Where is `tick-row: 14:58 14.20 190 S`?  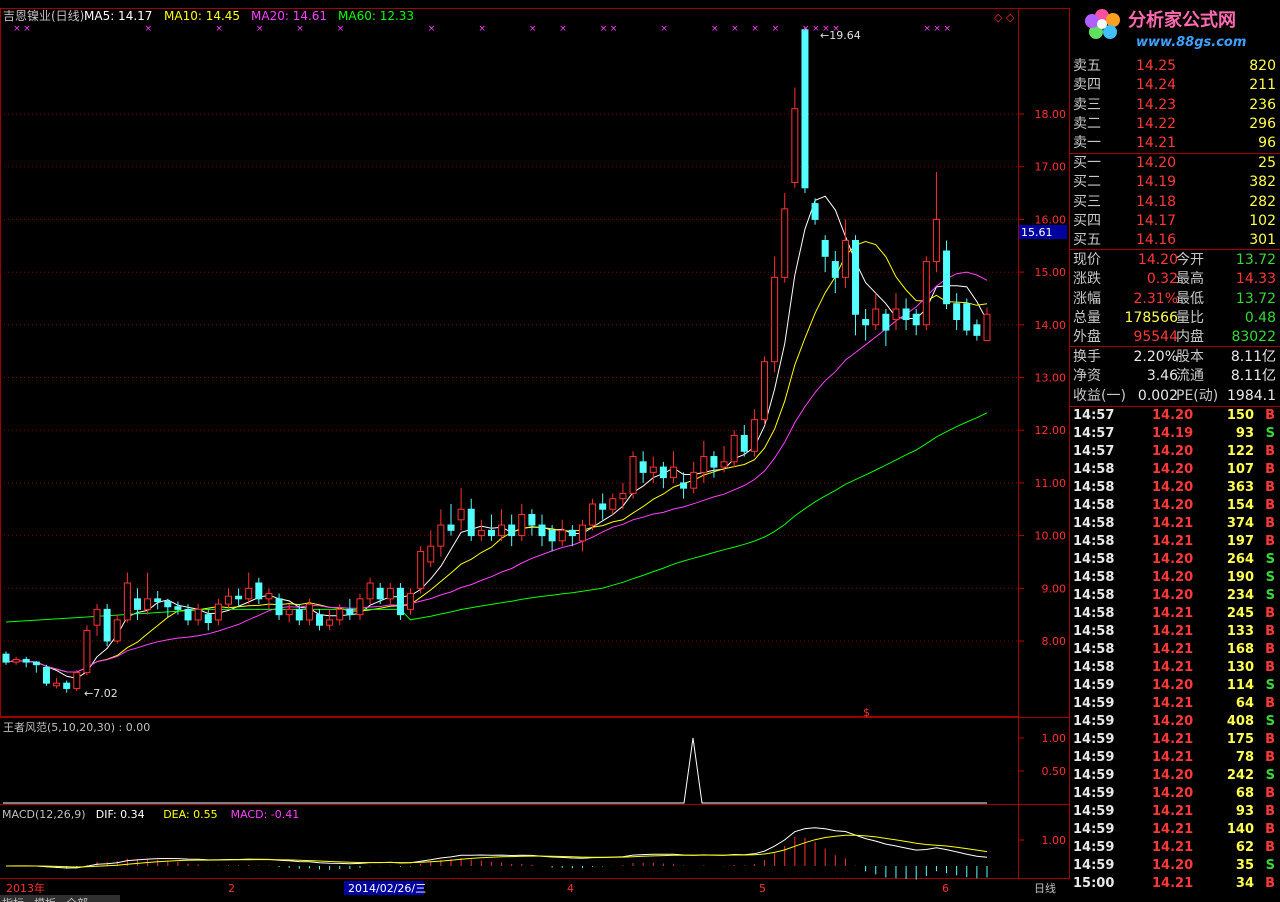 tick-row: 14:58 14.20 190 S is located at coordinates (1175, 578).